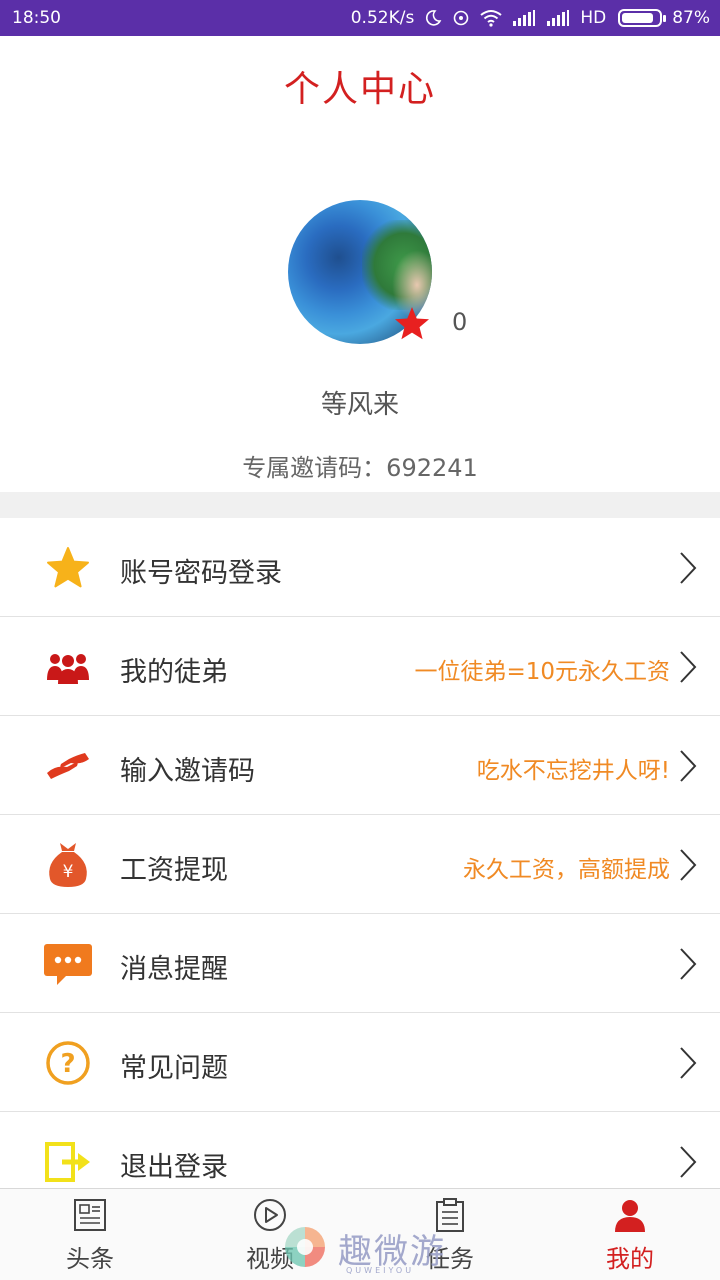 This screenshot has height=1280, width=720. Describe the element at coordinates (360, 567) in the screenshot. I see `menu-item-account-login: 账号密码登录` at that location.